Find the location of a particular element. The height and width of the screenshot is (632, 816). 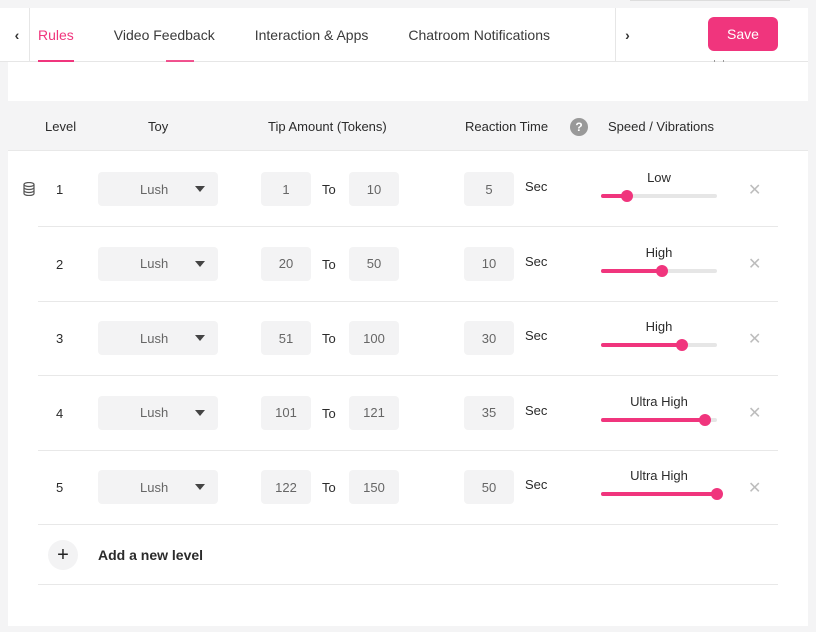

level-number: 4 is located at coordinates (60, 413).